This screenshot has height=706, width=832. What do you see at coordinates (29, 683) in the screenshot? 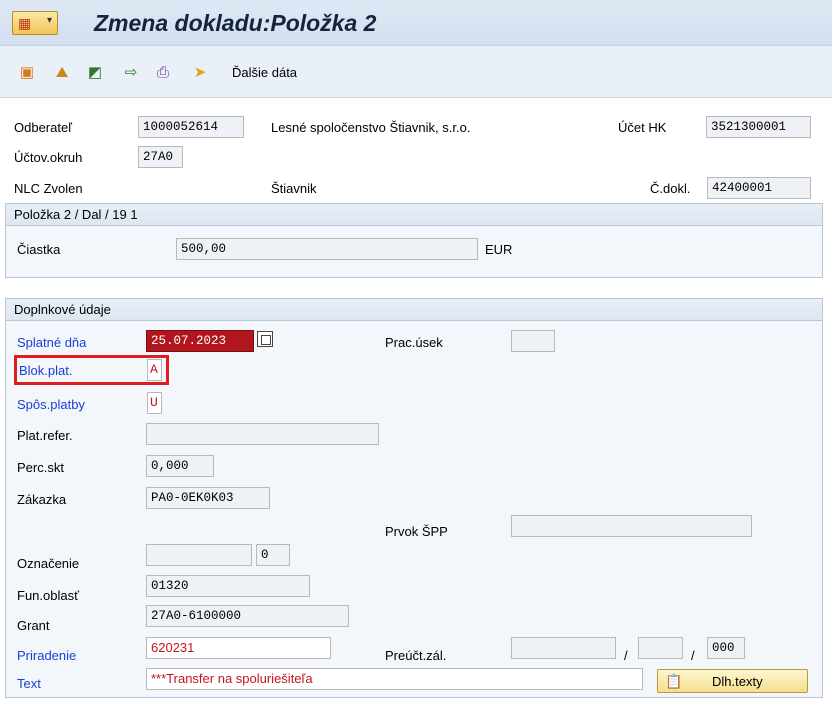
I see `text-label: Text` at bounding box center [29, 683].